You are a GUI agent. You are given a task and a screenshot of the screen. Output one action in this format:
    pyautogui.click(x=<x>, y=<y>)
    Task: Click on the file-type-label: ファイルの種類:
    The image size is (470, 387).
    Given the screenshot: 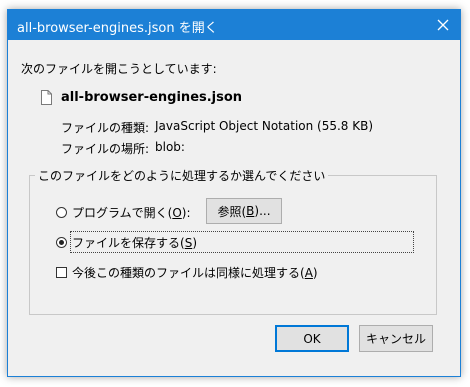 What is the action you would take?
    pyautogui.click(x=105, y=128)
    